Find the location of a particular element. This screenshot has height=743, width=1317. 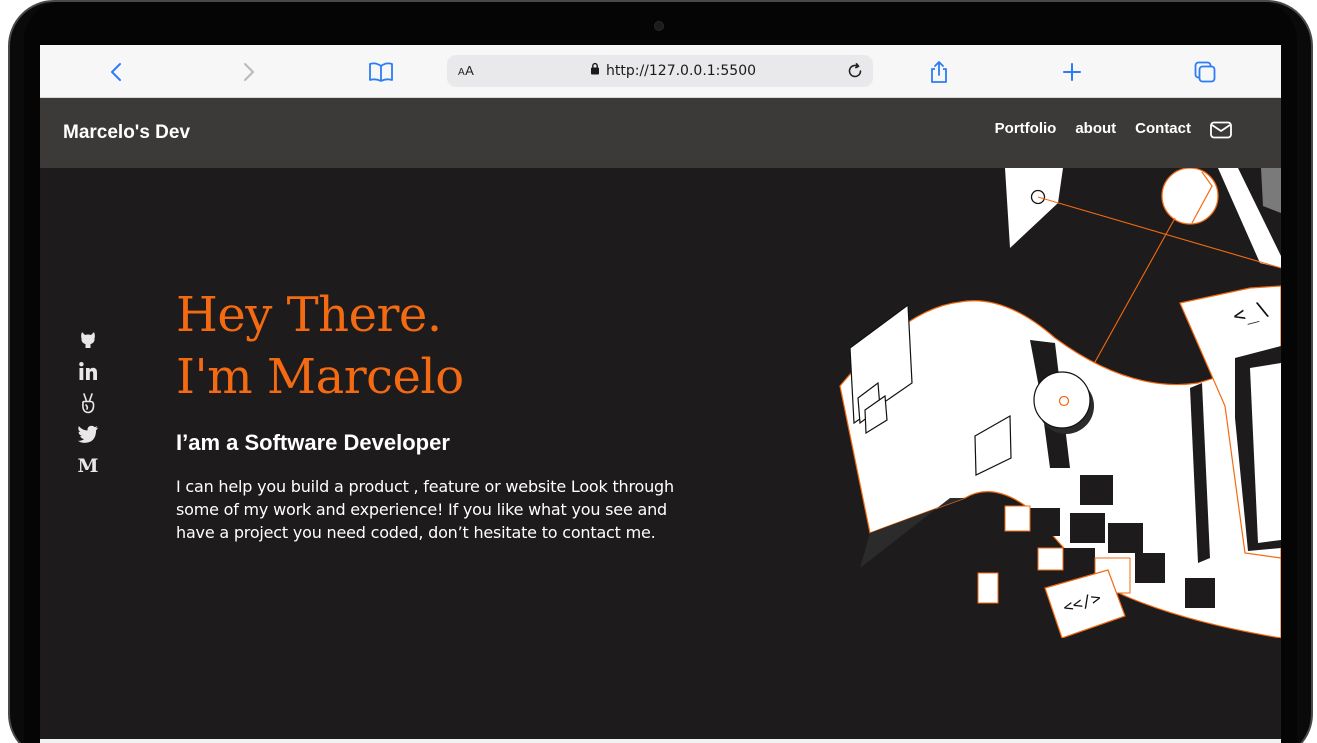

bookmarks-icon is located at coordinates (381, 72).